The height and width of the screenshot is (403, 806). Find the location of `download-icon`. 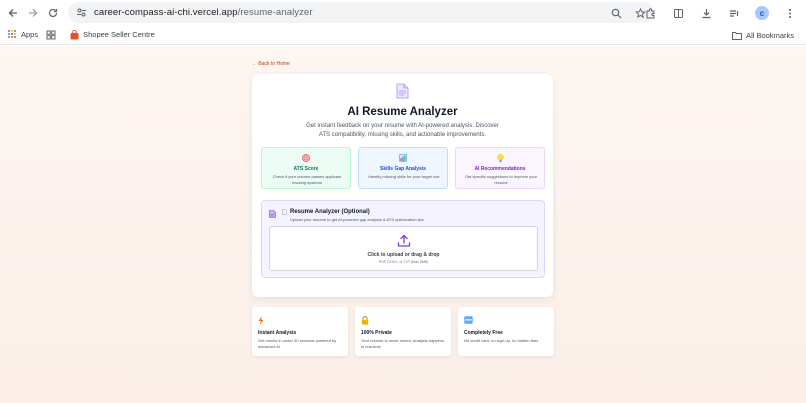

download-icon is located at coordinates (706, 13).